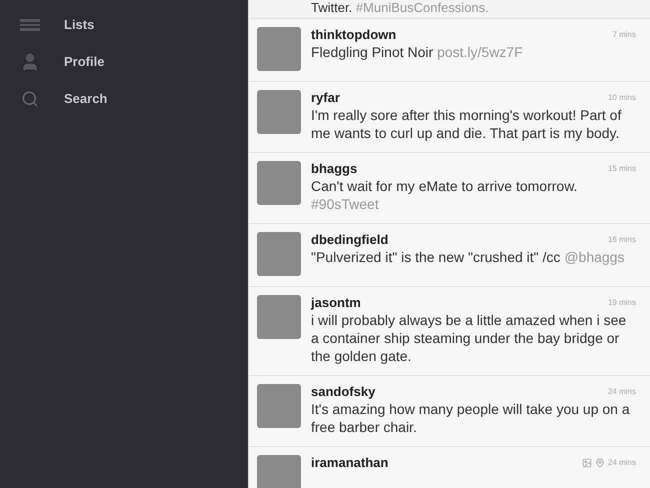 The width and height of the screenshot is (650, 488). What do you see at coordinates (417, 52) in the screenshot?
I see `tweet-text: Fledgling Pinot Noir post.ly/5wz7F` at bounding box center [417, 52].